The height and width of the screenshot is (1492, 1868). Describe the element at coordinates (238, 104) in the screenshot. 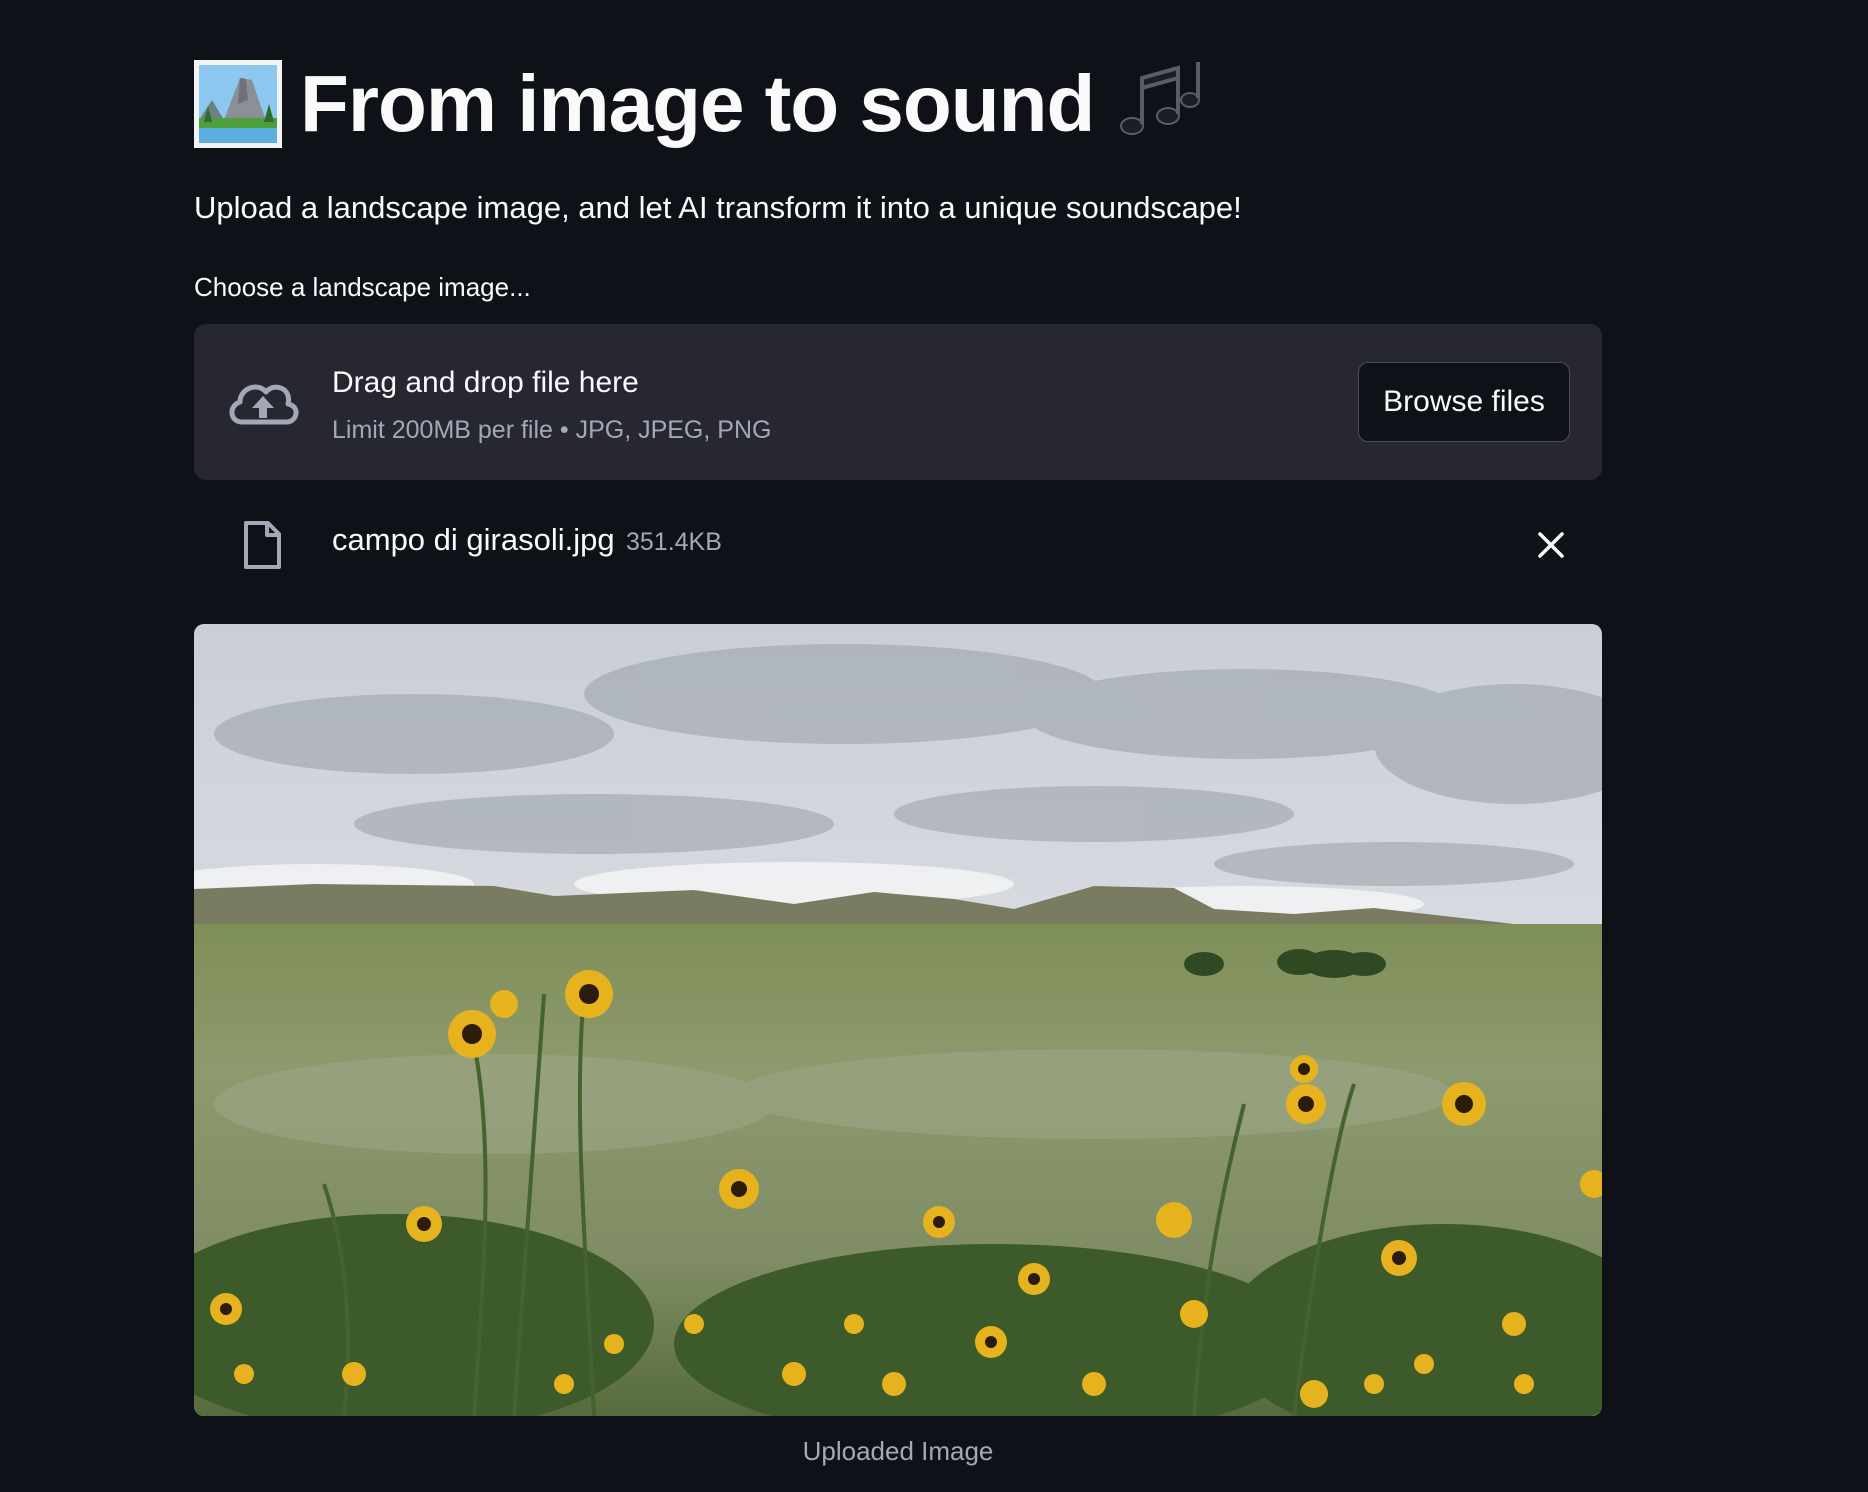

I see `landscape-photo-icon` at that location.